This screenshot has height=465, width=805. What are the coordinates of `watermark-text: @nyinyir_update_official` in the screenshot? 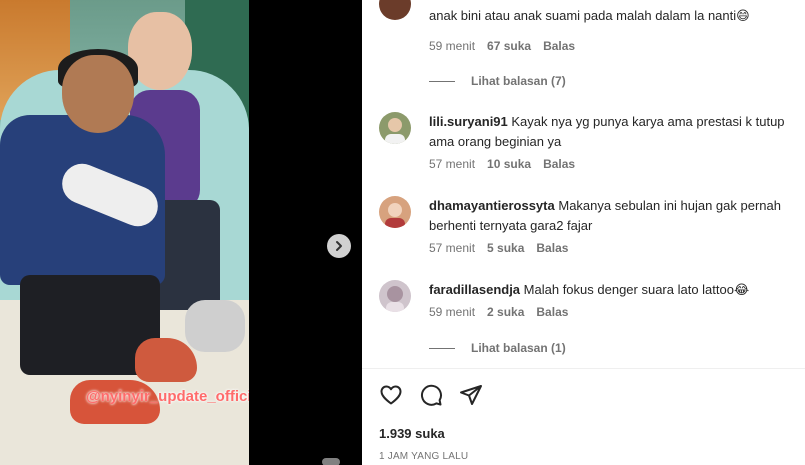 It's located at (167, 396).